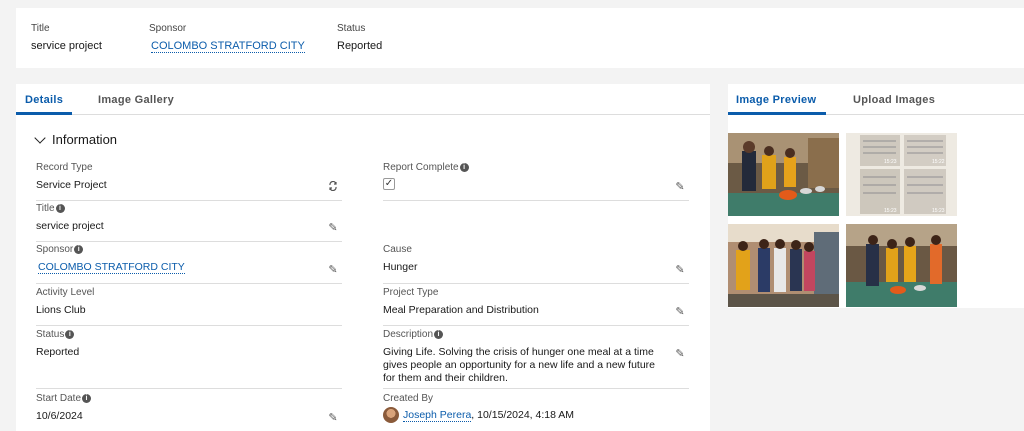  I want to click on tab-image-gallery: Image Gallery, so click(136, 100).